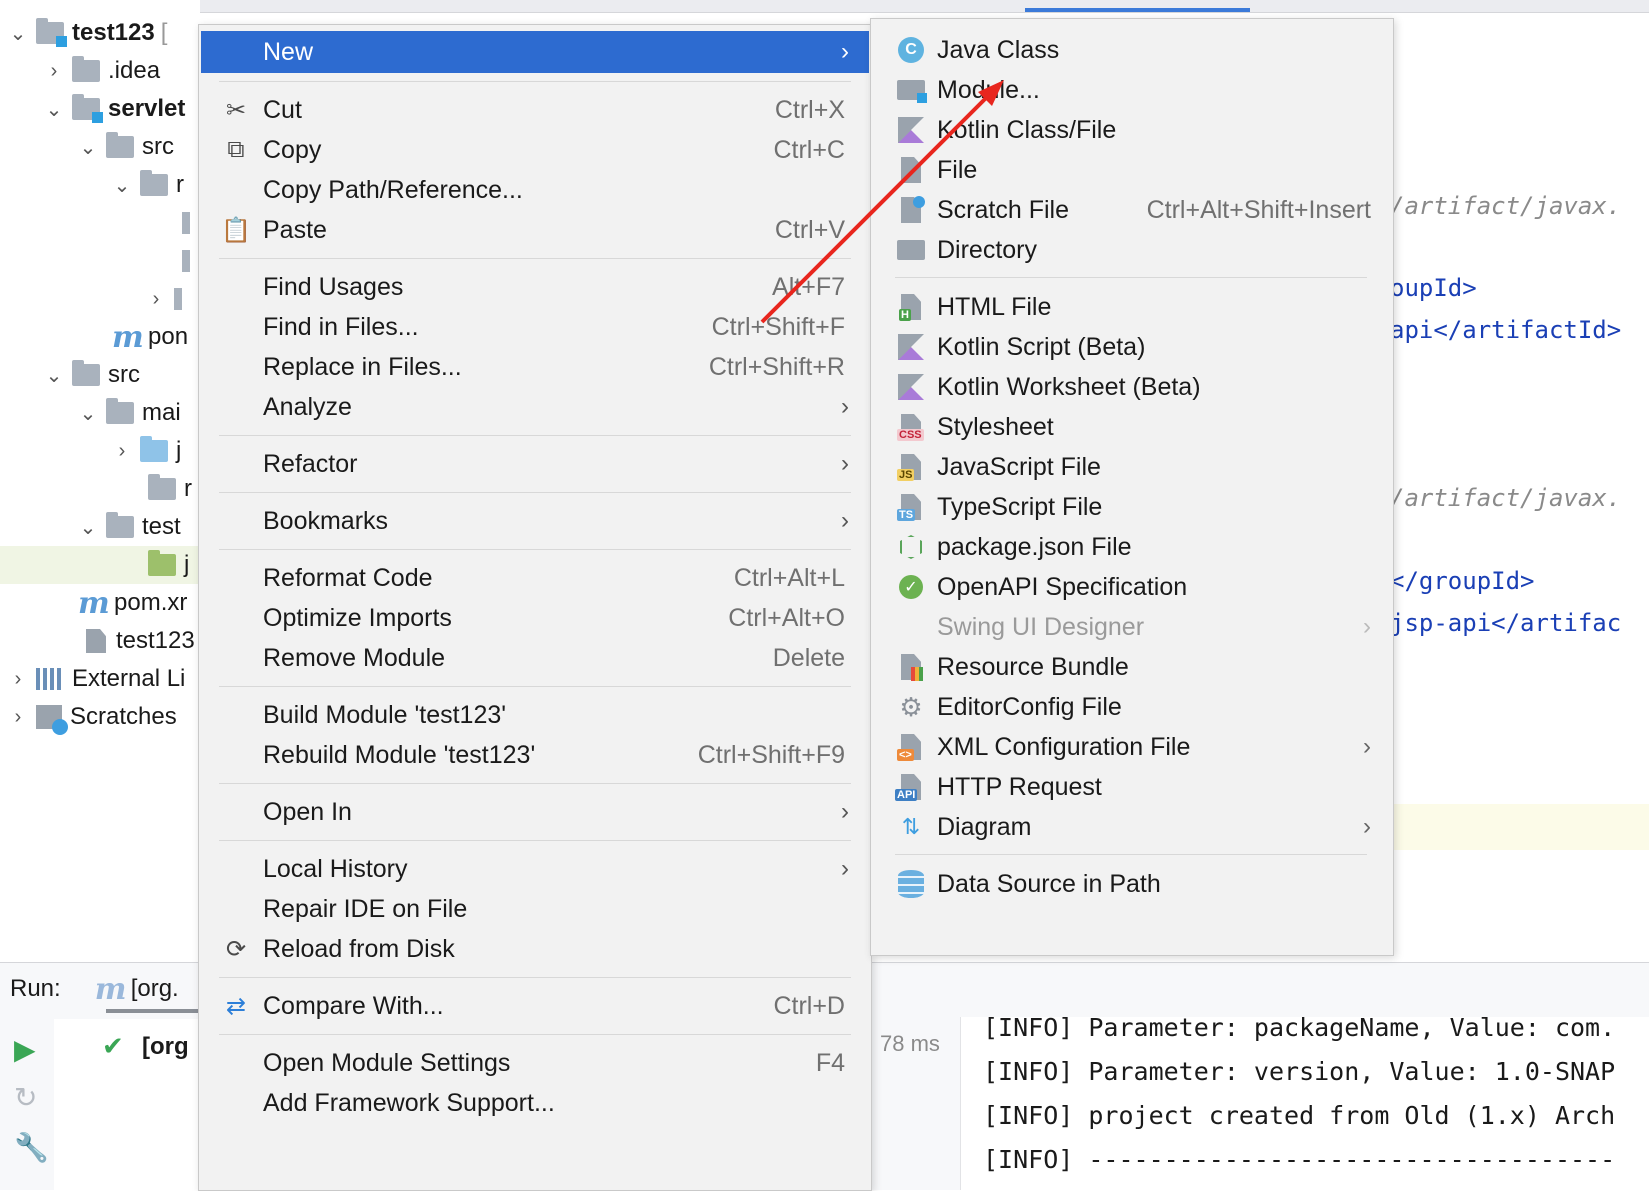 The image size is (1649, 1191). I want to click on tree-row-main: ⌄ mai, so click(100, 413).